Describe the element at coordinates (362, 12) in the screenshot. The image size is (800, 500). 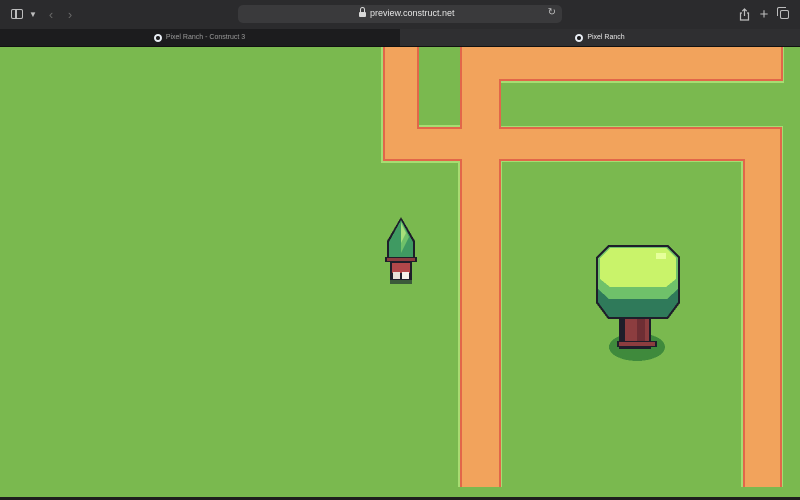
I see `lock-icon` at that location.